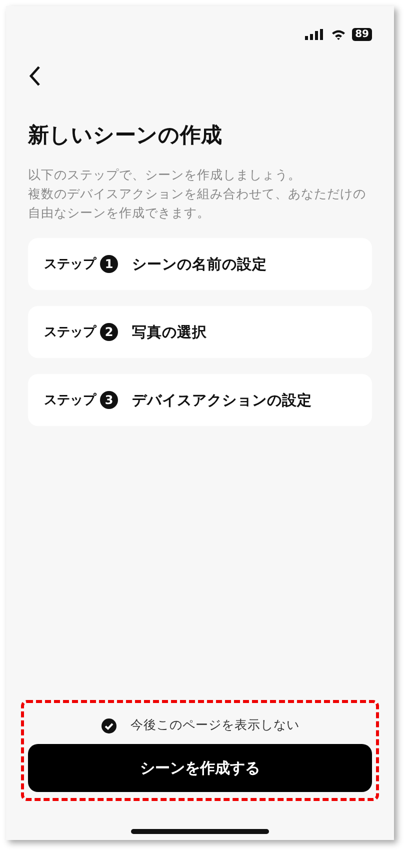 The image size is (407, 861). I want to click on step-card: ステップ 2 写真の選択, so click(200, 332).